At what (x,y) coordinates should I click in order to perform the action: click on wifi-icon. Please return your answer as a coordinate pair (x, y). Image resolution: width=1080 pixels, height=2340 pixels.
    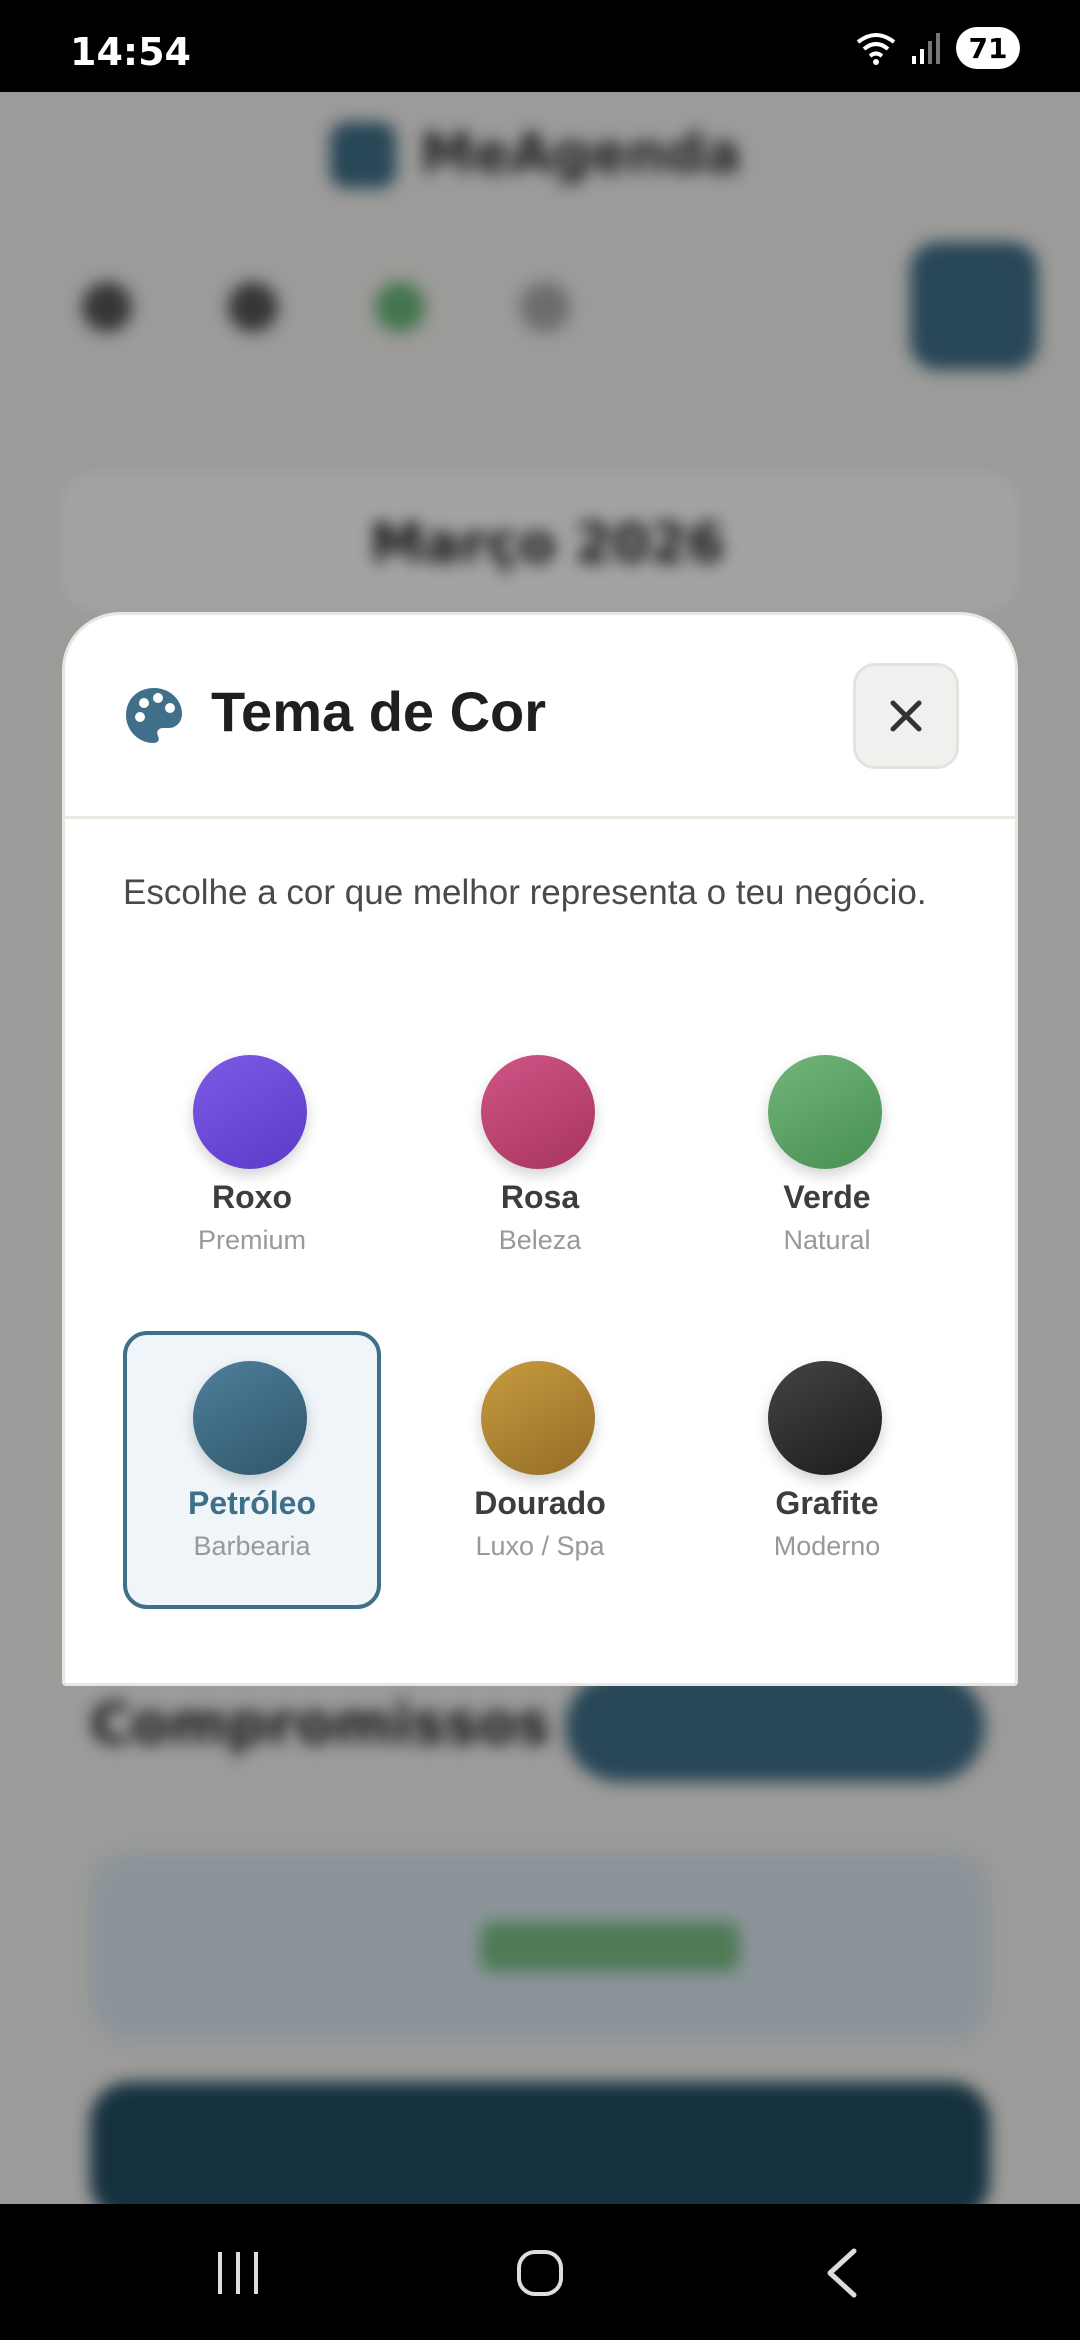
    Looking at the image, I should click on (876, 49).